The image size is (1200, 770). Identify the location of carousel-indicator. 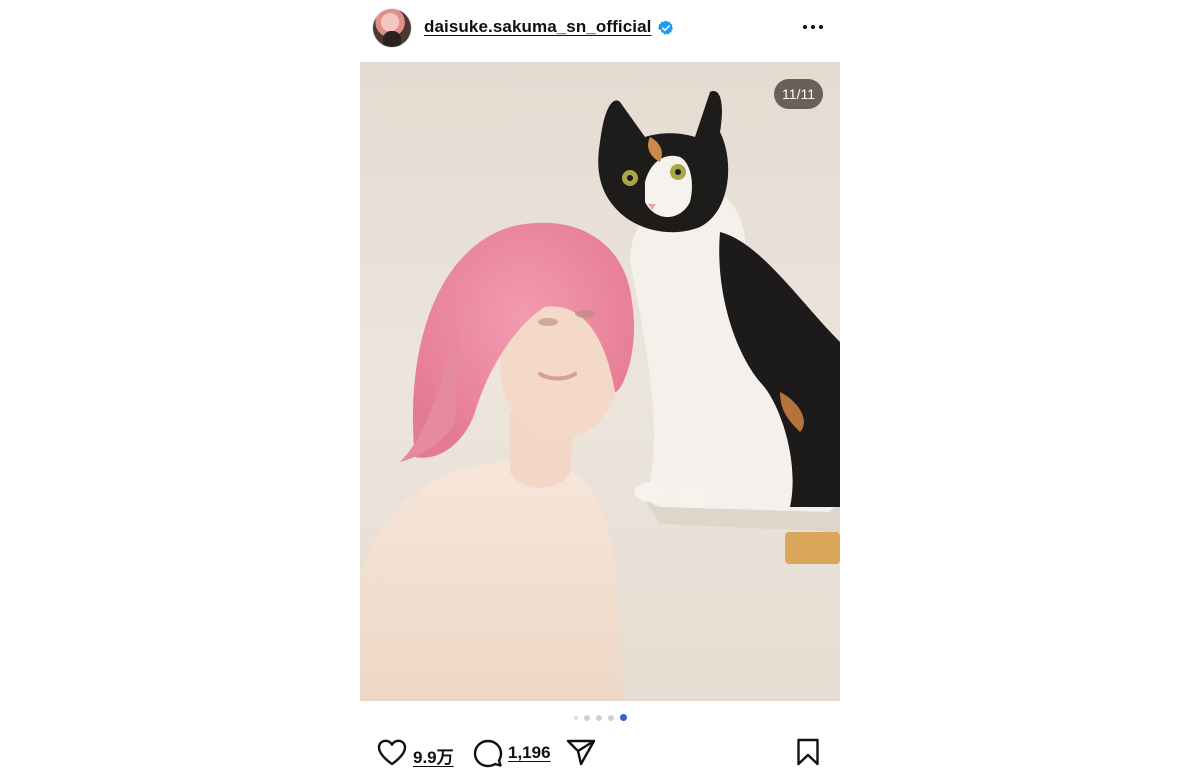
(600, 719).